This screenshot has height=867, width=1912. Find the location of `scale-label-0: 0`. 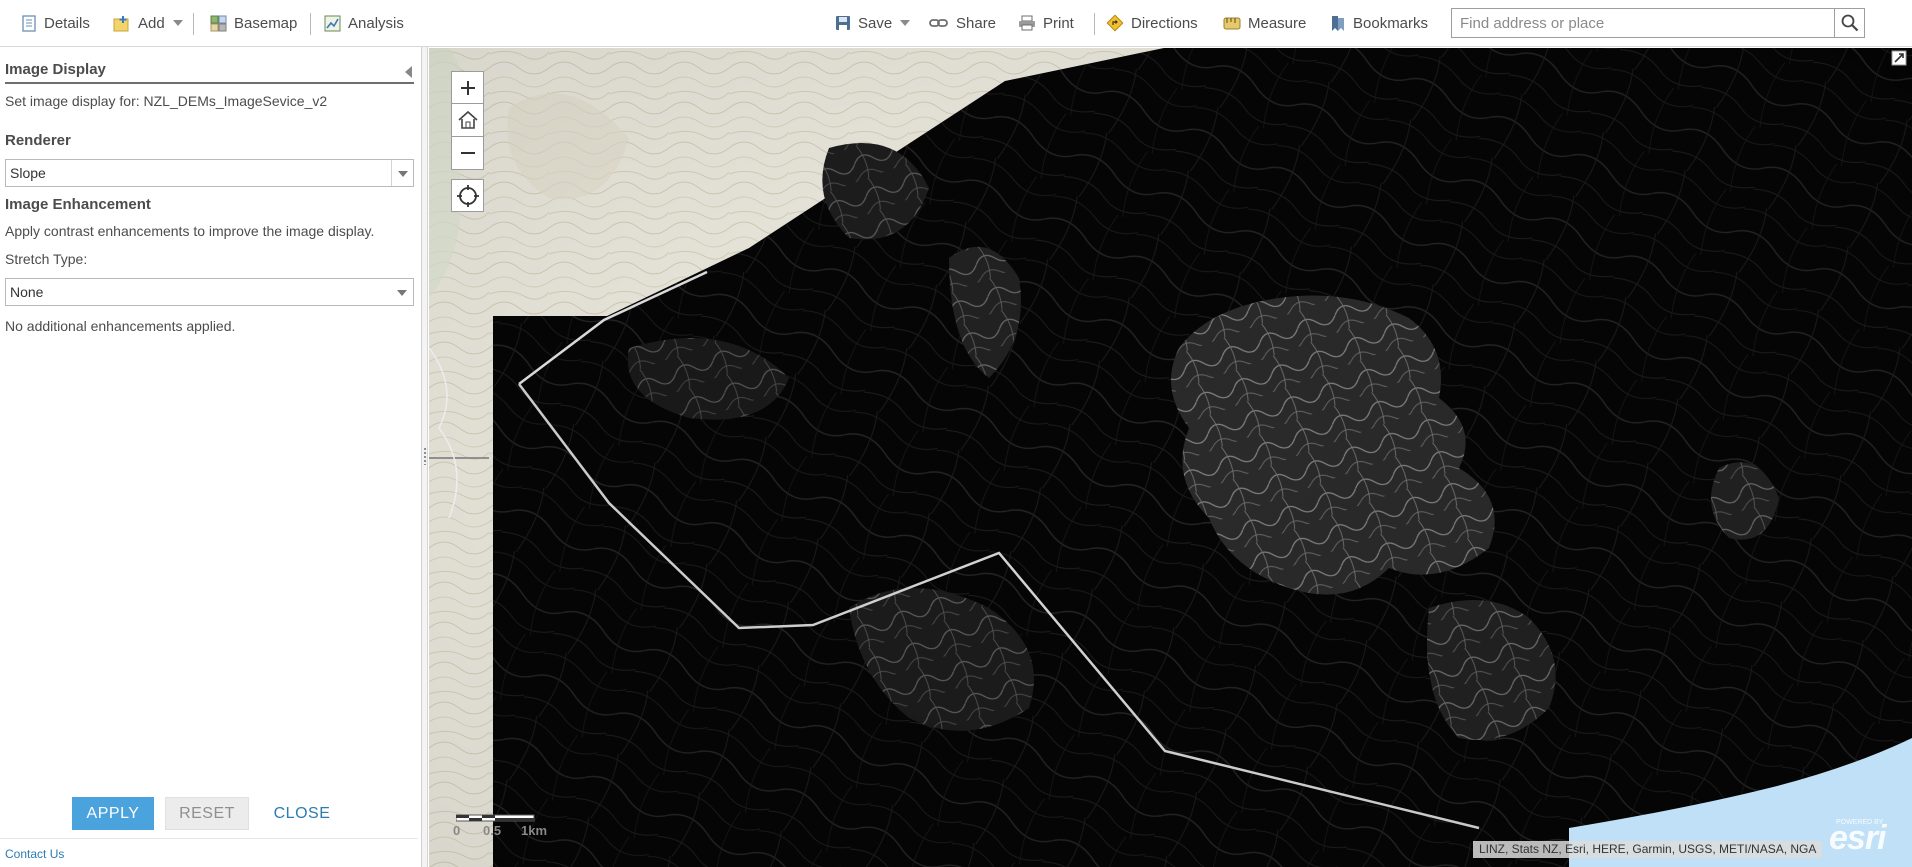

scale-label-0: 0 is located at coordinates (457, 830).